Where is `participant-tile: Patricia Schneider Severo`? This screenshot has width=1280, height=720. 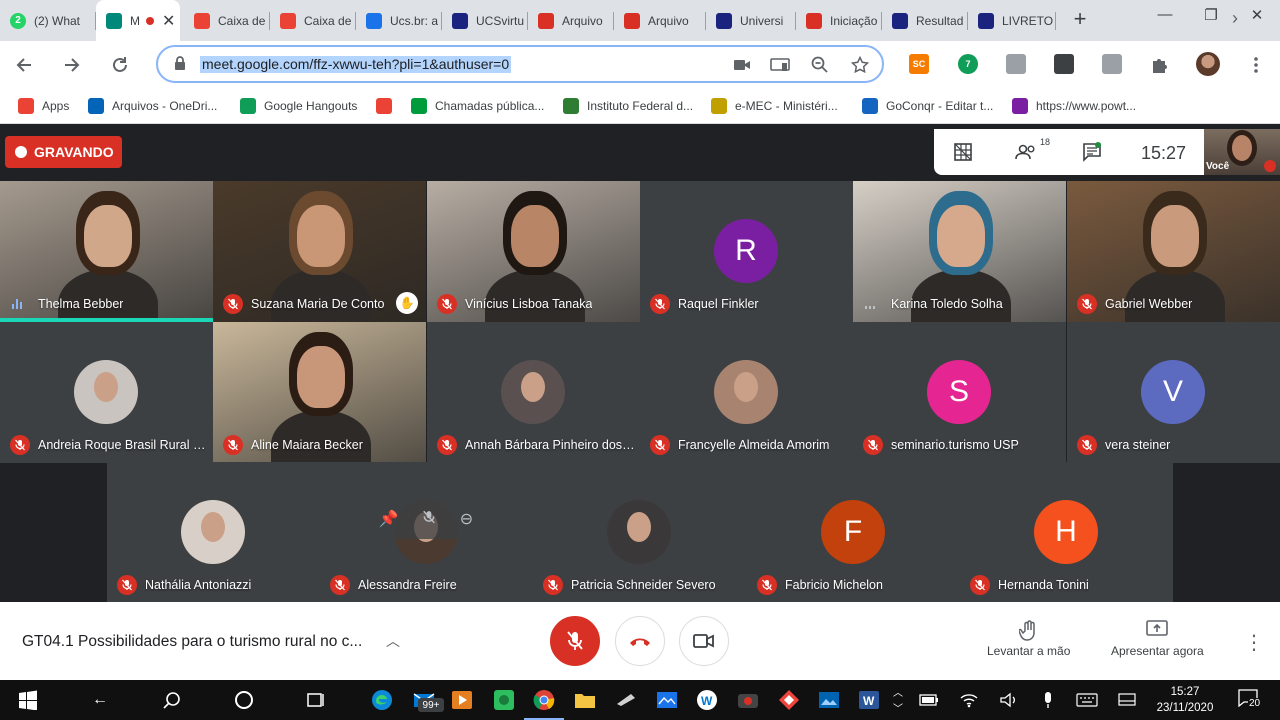
participant-tile: Patricia Schneider Severo is located at coordinates (639, 532).